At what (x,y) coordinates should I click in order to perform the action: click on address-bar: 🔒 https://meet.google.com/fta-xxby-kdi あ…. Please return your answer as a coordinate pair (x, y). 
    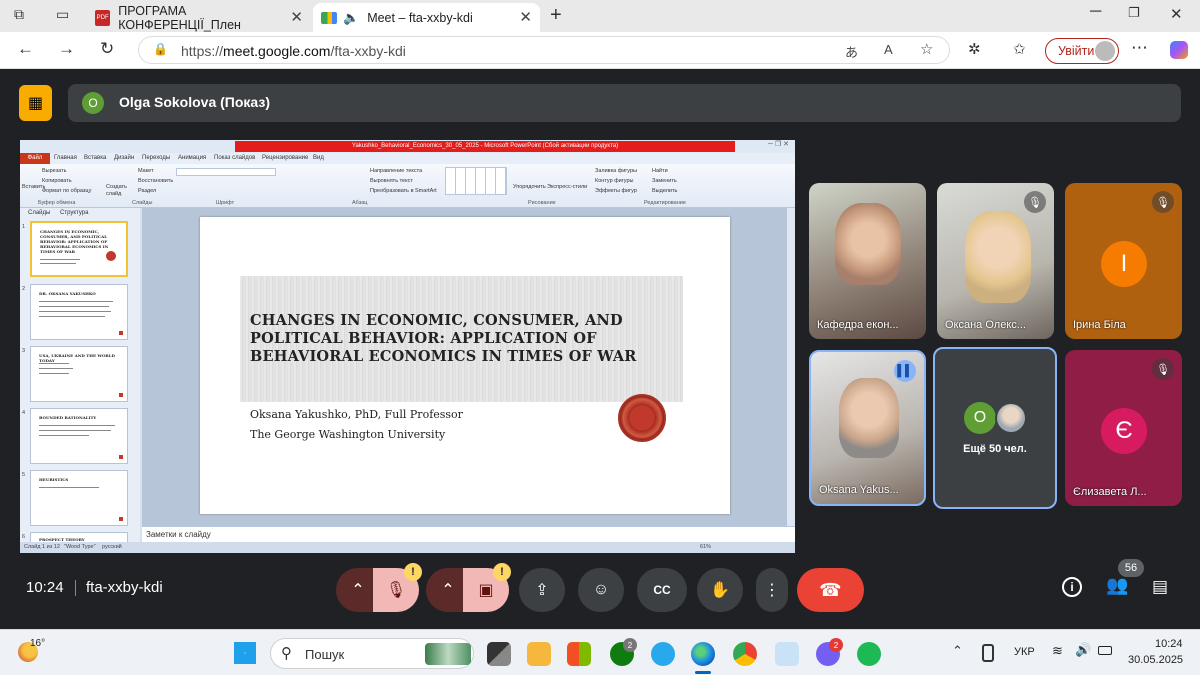
    Looking at the image, I should click on (544, 50).